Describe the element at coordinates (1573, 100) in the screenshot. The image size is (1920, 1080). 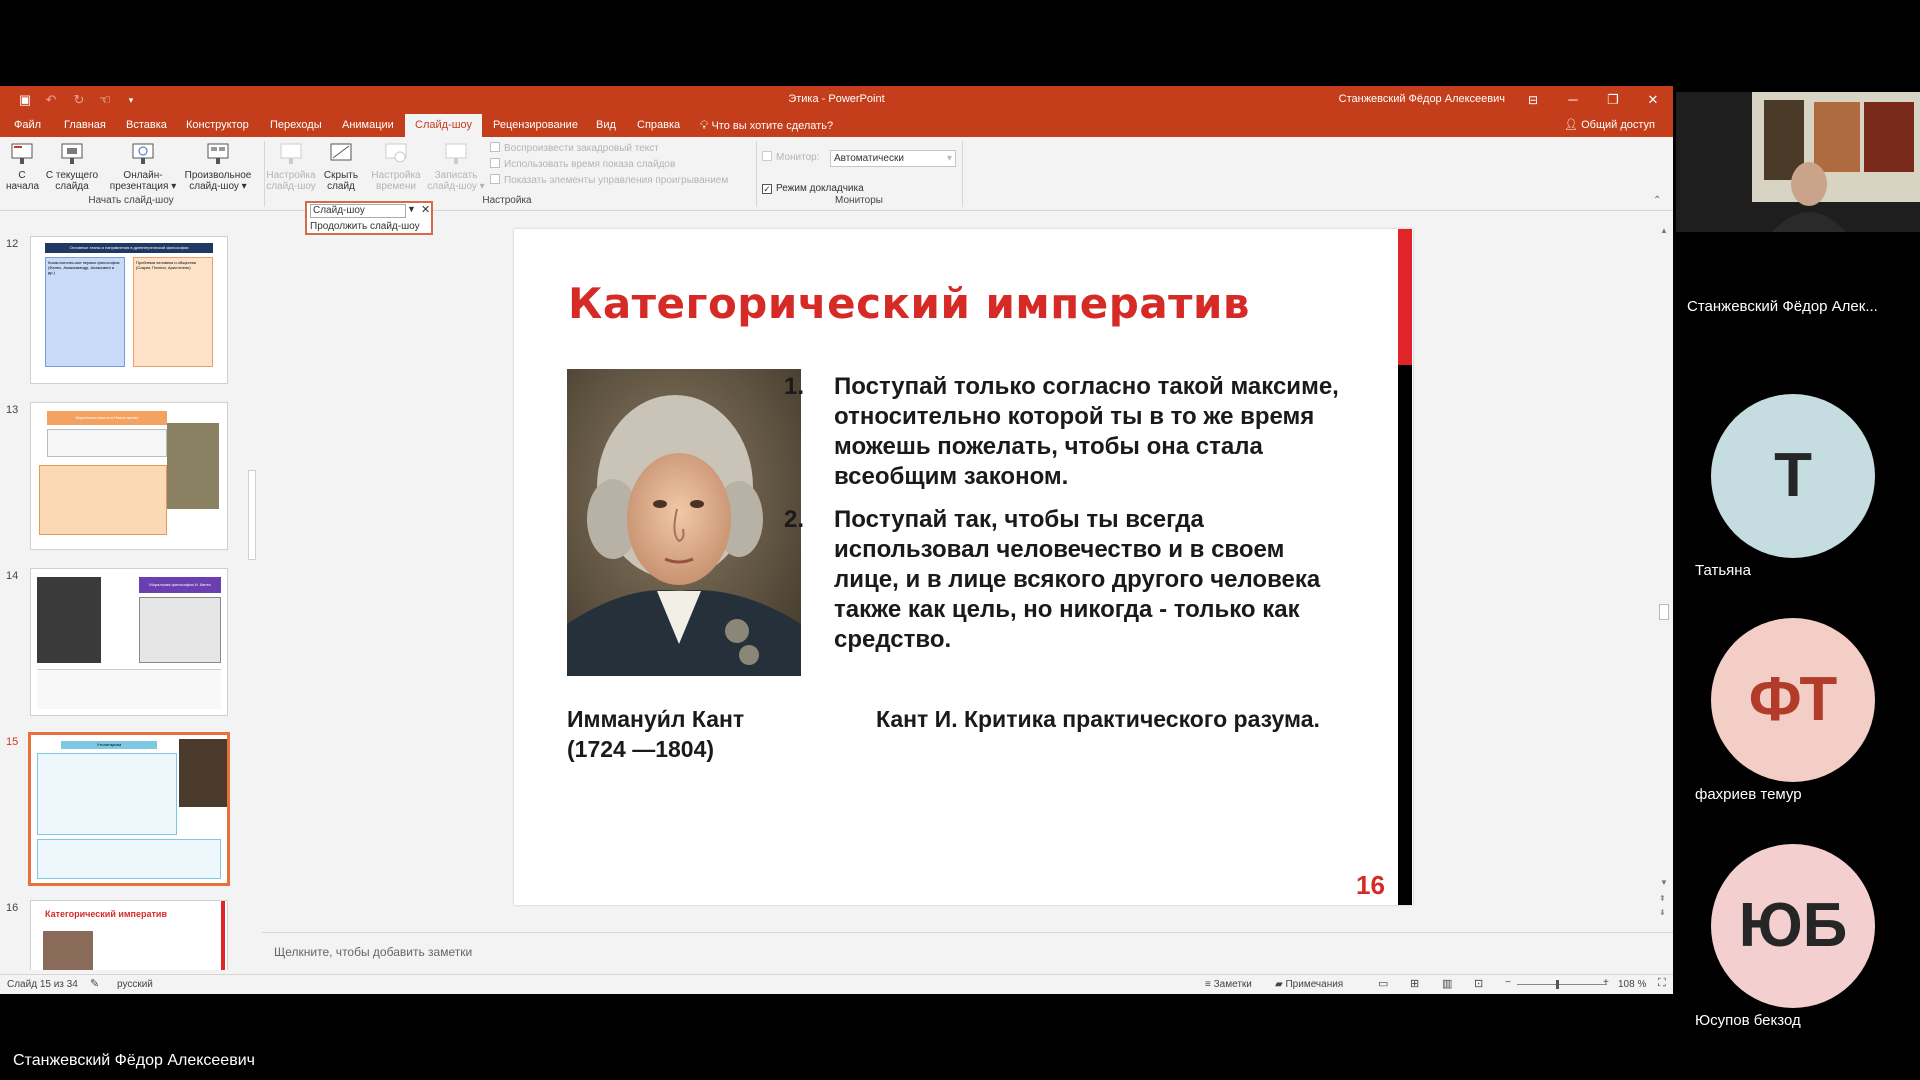
I see `minimize-button: ─` at that location.